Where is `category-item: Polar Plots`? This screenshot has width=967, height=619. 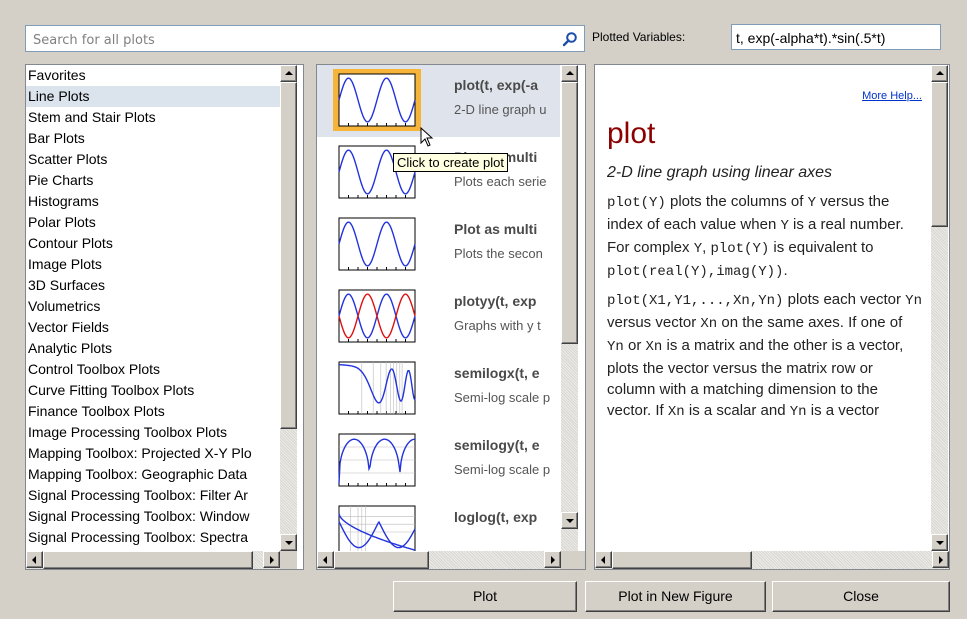
category-item: Polar Plots is located at coordinates (153, 222).